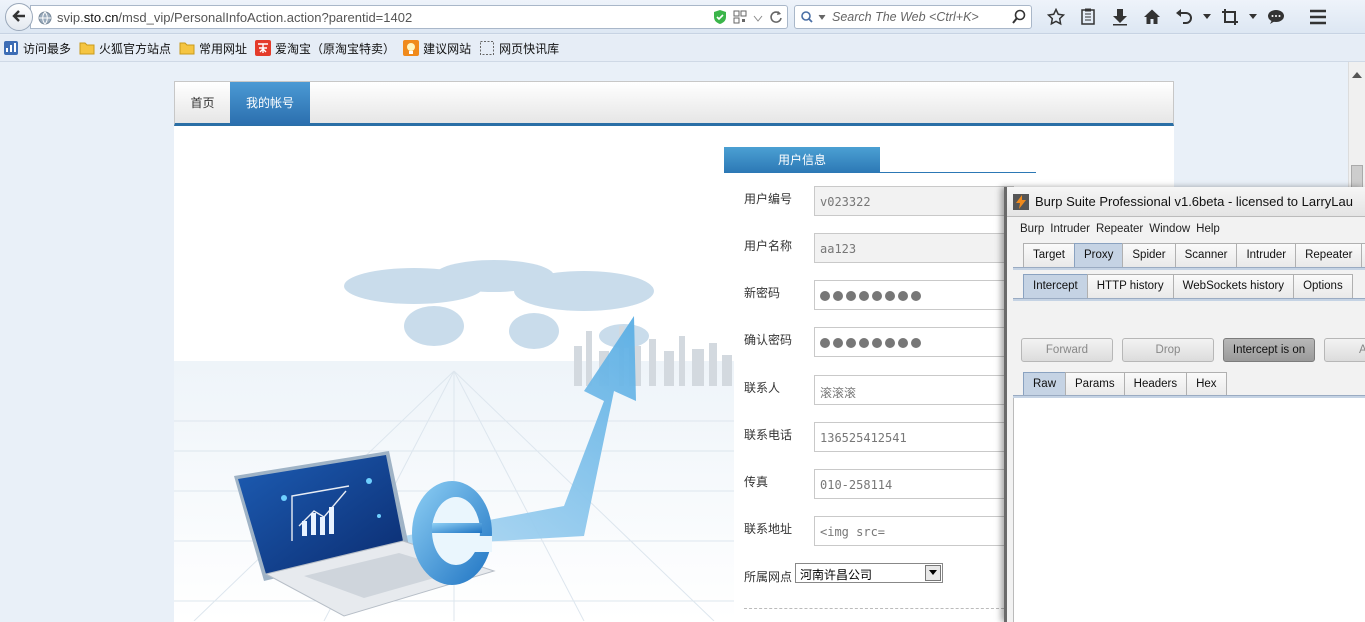 Image resolution: width=1365 pixels, height=622 pixels. I want to click on crop-dropdown-icon, so click(1253, 17).